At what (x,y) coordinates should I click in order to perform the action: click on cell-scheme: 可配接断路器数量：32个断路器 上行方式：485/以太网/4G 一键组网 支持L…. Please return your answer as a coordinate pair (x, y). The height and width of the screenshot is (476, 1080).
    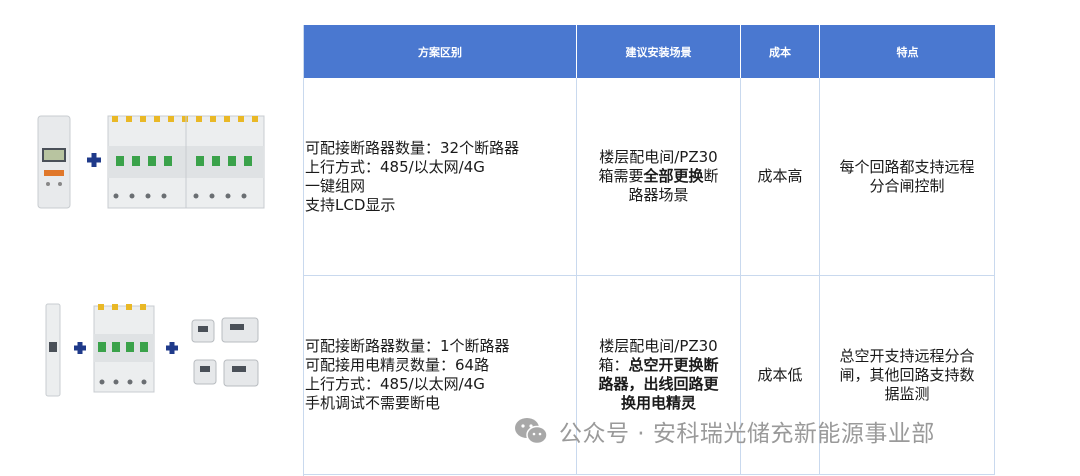
    Looking at the image, I should click on (440, 176).